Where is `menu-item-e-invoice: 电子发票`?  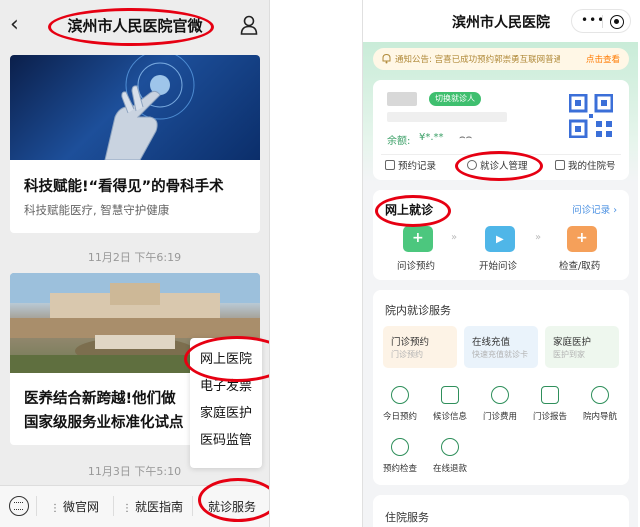
menu-item-e-invoice: 电子发票 is located at coordinates (226, 386).